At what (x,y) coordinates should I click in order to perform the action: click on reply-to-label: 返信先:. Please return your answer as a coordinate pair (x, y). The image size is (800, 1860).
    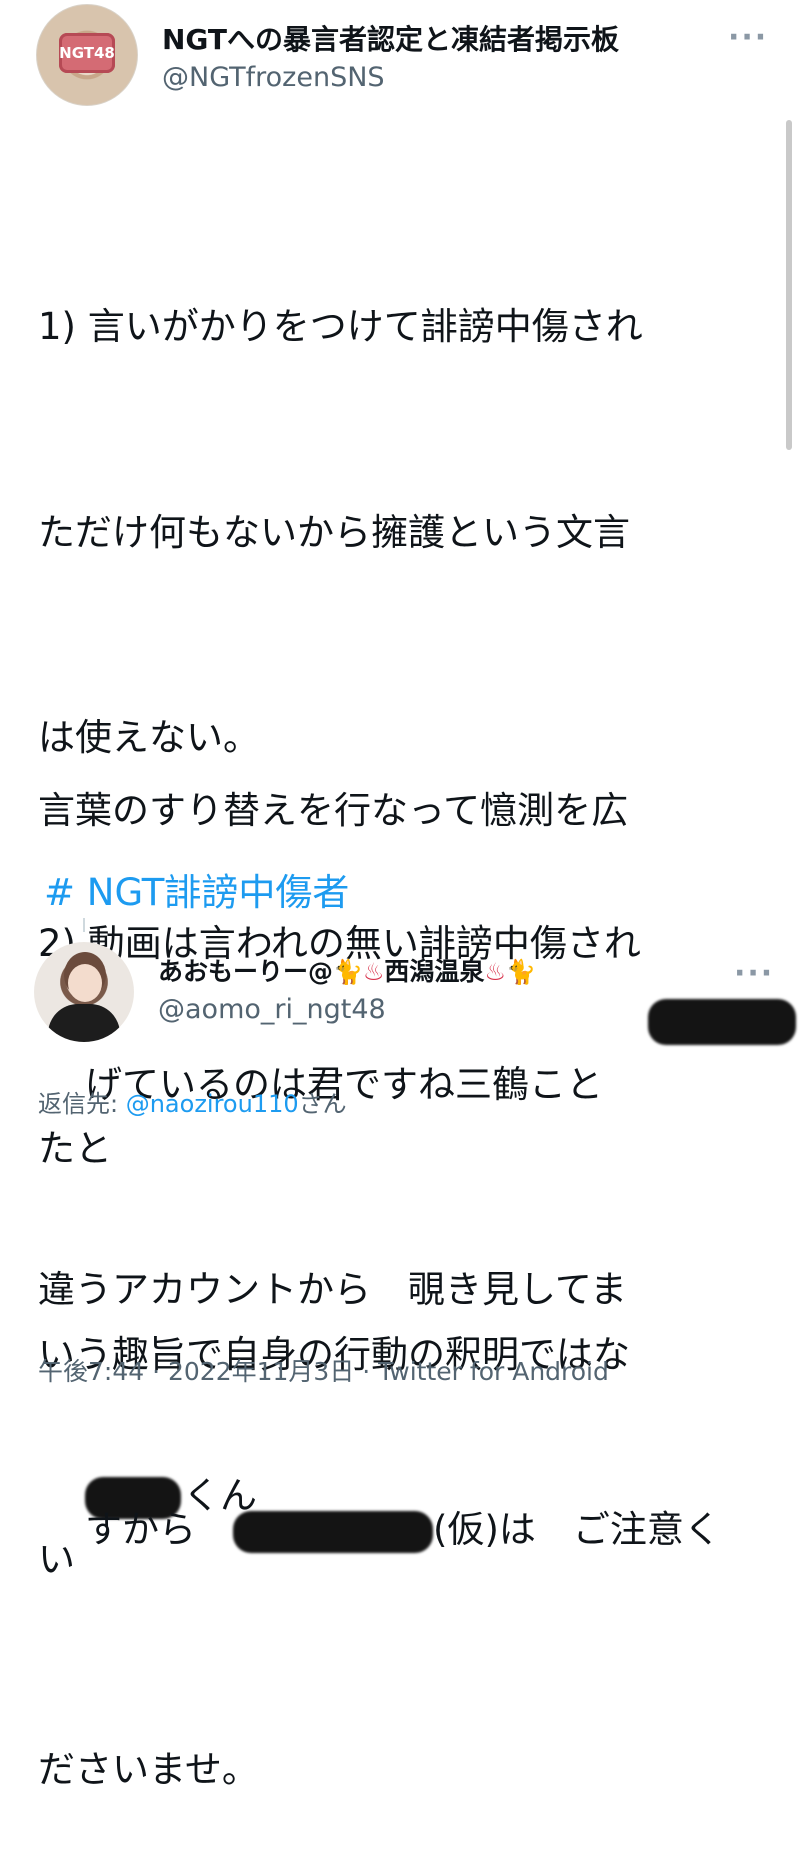
    Looking at the image, I should click on (82, 1104).